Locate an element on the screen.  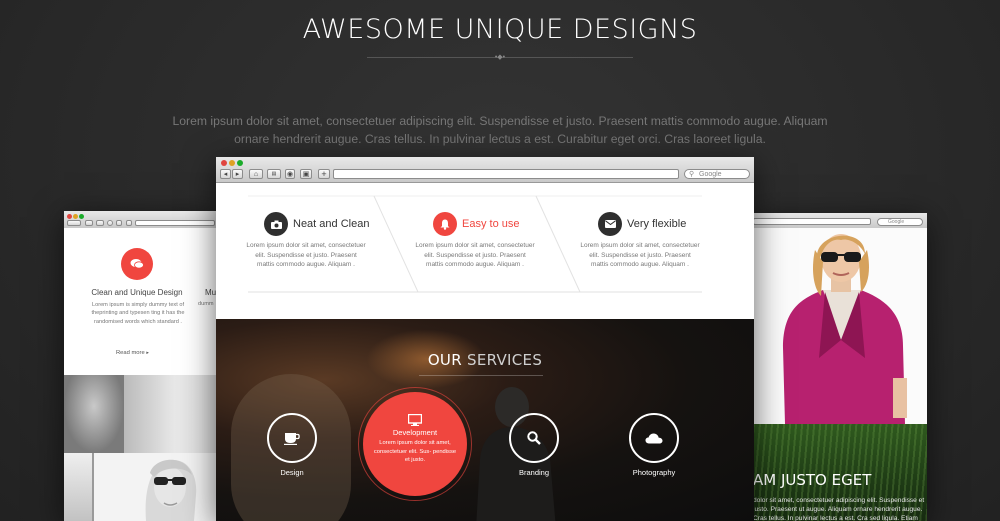
service-label-design: Design is located at coordinates (292, 472).